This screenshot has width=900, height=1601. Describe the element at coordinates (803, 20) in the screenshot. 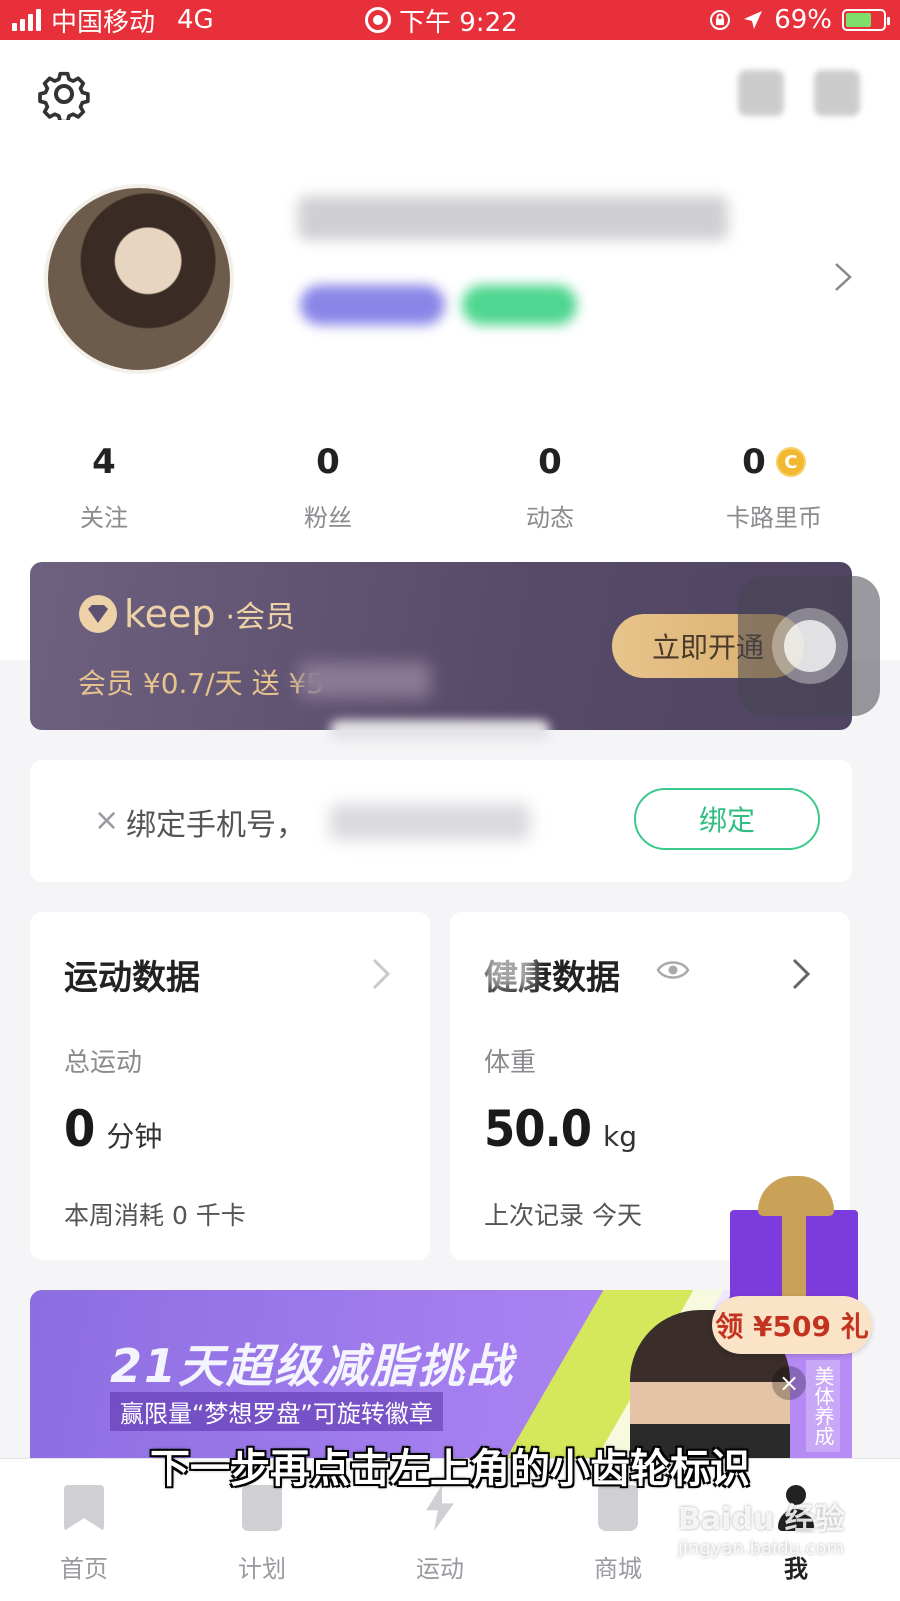

I see `battery-percent: 69%` at that location.